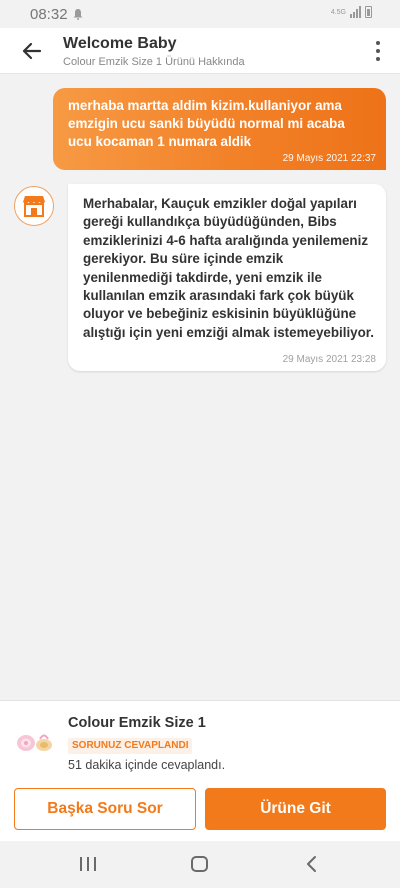 The width and height of the screenshot is (400, 888). Describe the element at coordinates (329, 158) in the screenshot. I see `user-message-time: 29 Mayıs 2021 22:37` at that location.